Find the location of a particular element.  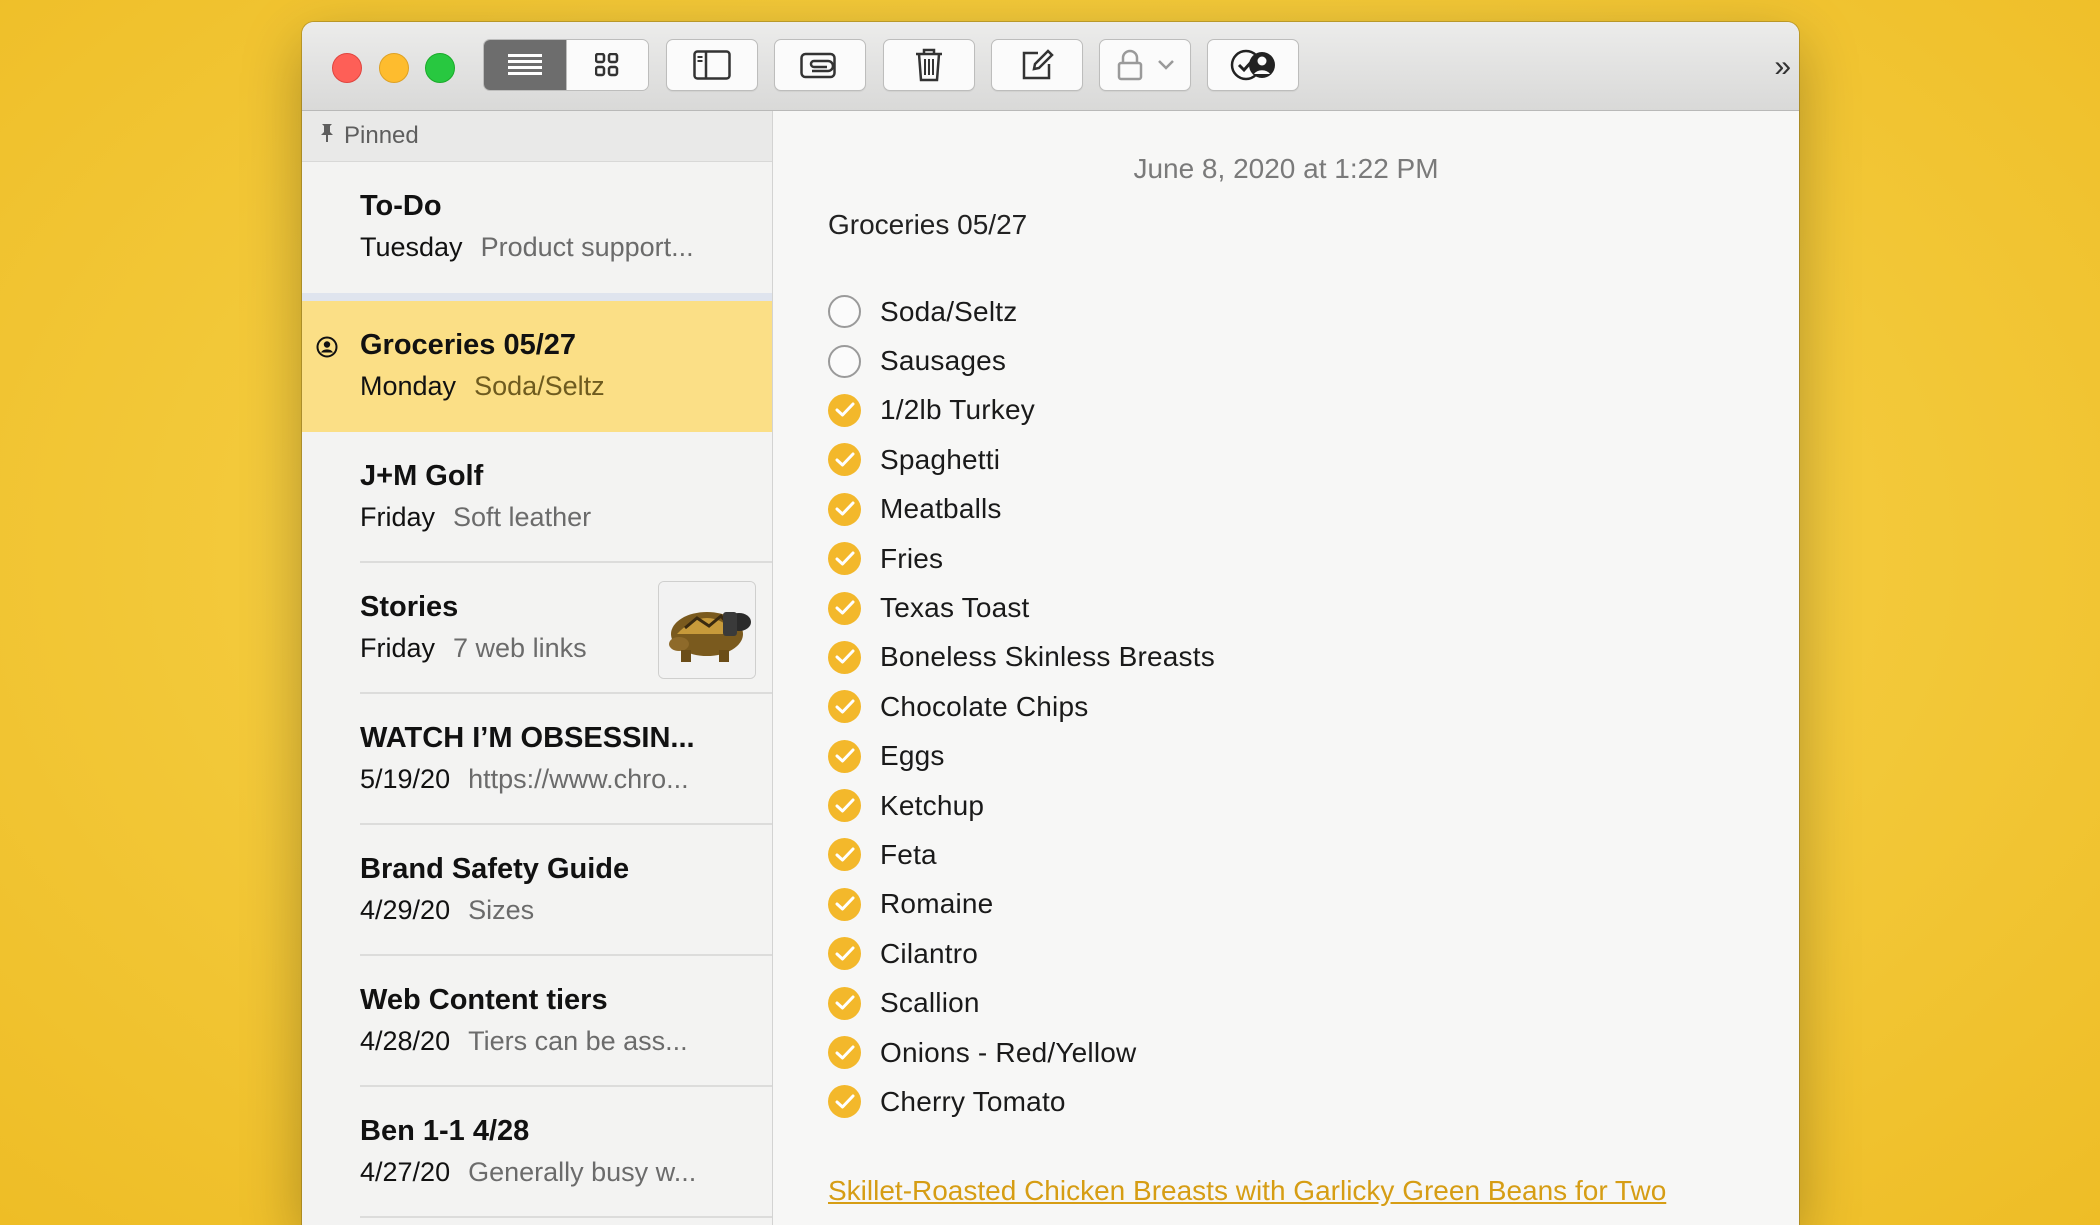

note-item-groceries: Groceries 05/27 Monday Soda/Seltz is located at coordinates (537, 366).